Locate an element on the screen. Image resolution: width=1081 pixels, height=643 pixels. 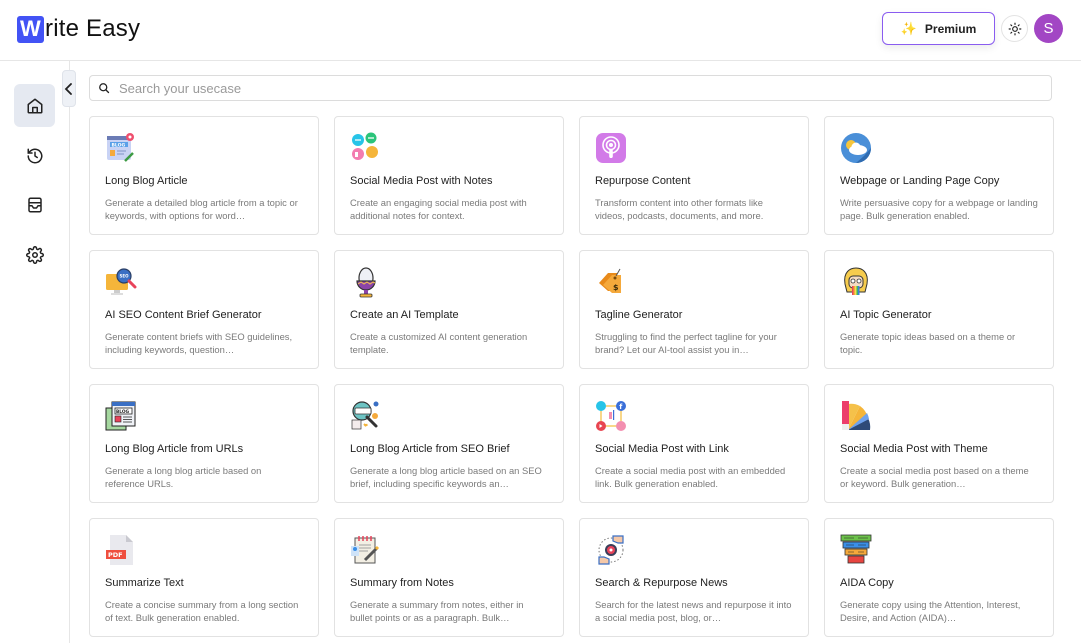
podcast-icon is located at coordinates (611, 148).